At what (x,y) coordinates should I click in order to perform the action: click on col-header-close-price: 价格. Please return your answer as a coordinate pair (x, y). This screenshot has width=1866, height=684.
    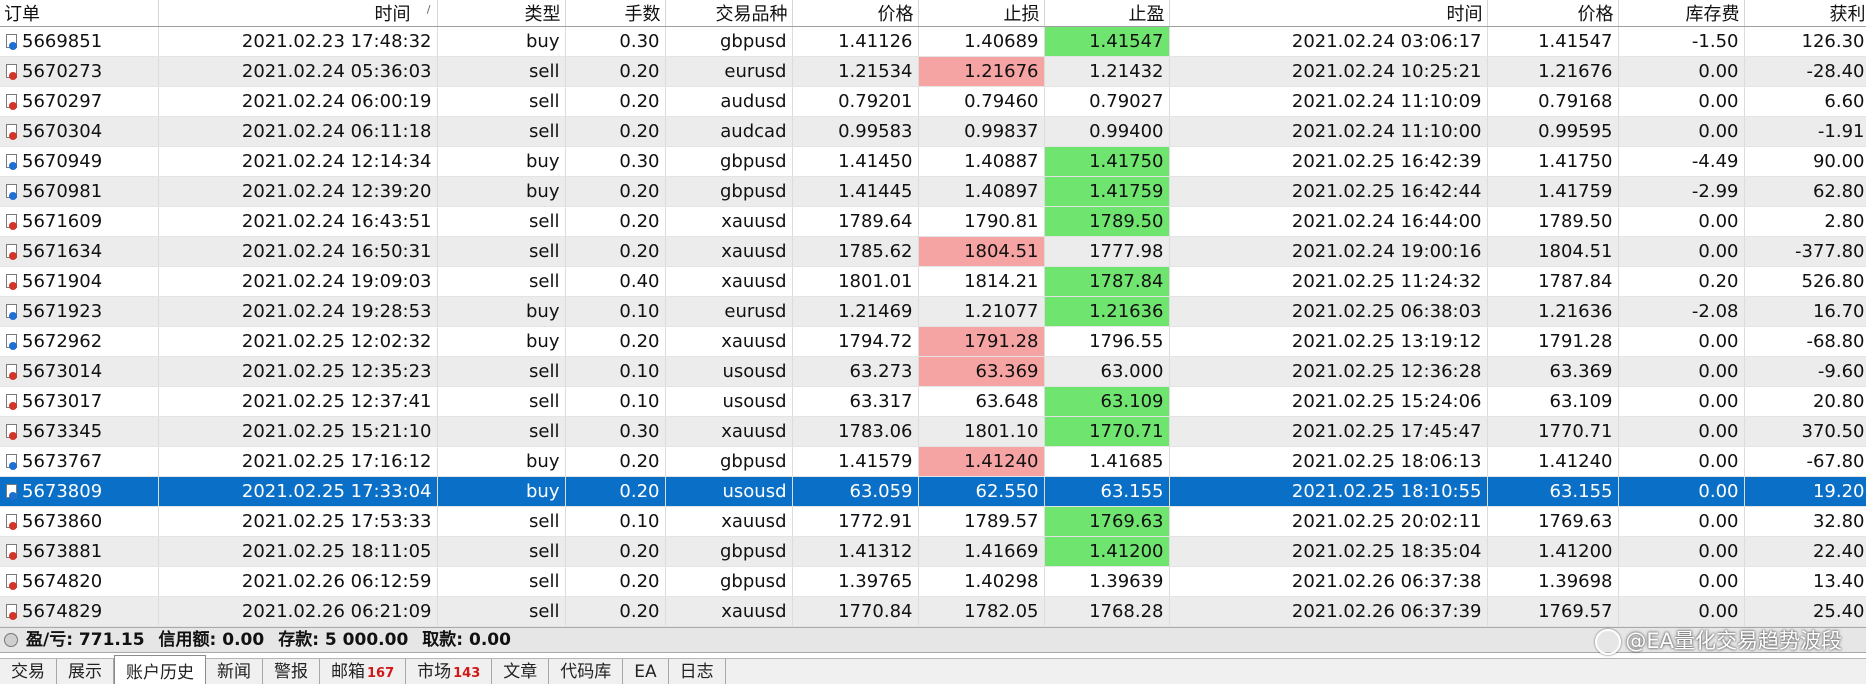
    Looking at the image, I should click on (1553, 13).